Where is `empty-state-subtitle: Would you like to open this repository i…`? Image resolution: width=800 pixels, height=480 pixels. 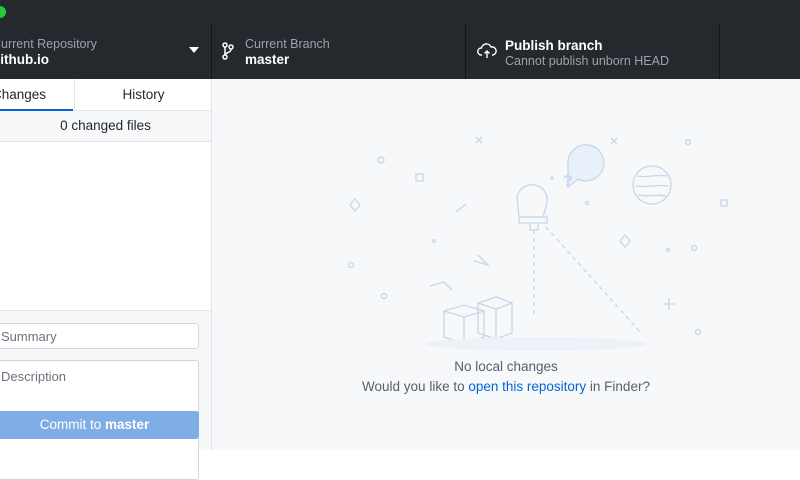
empty-state-subtitle: Would you like to open this repository i… is located at coordinates (506, 386).